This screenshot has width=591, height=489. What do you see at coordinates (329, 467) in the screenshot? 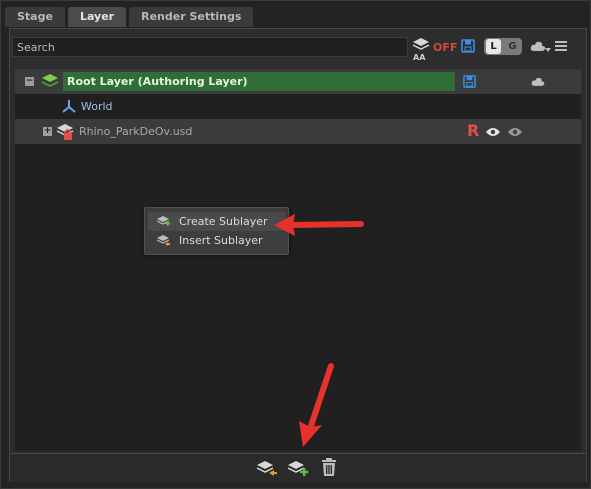
I see `delete-icon` at bounding box center [329, 467].